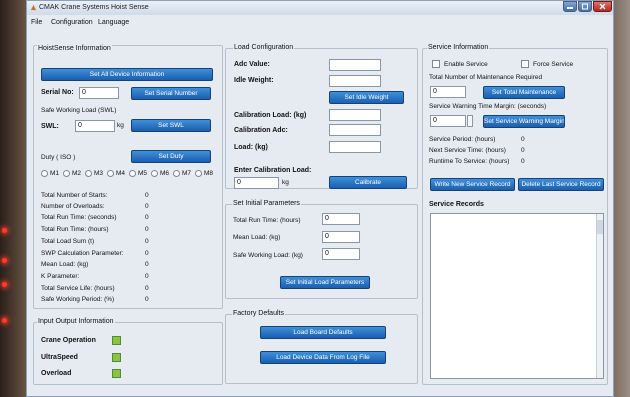 The height and width of the screenshot is (397, 630). What do you see at coordinates (458, 47) in the screenshot?
I see `service-info-title: Service Information` at bounding box center [458, 47].